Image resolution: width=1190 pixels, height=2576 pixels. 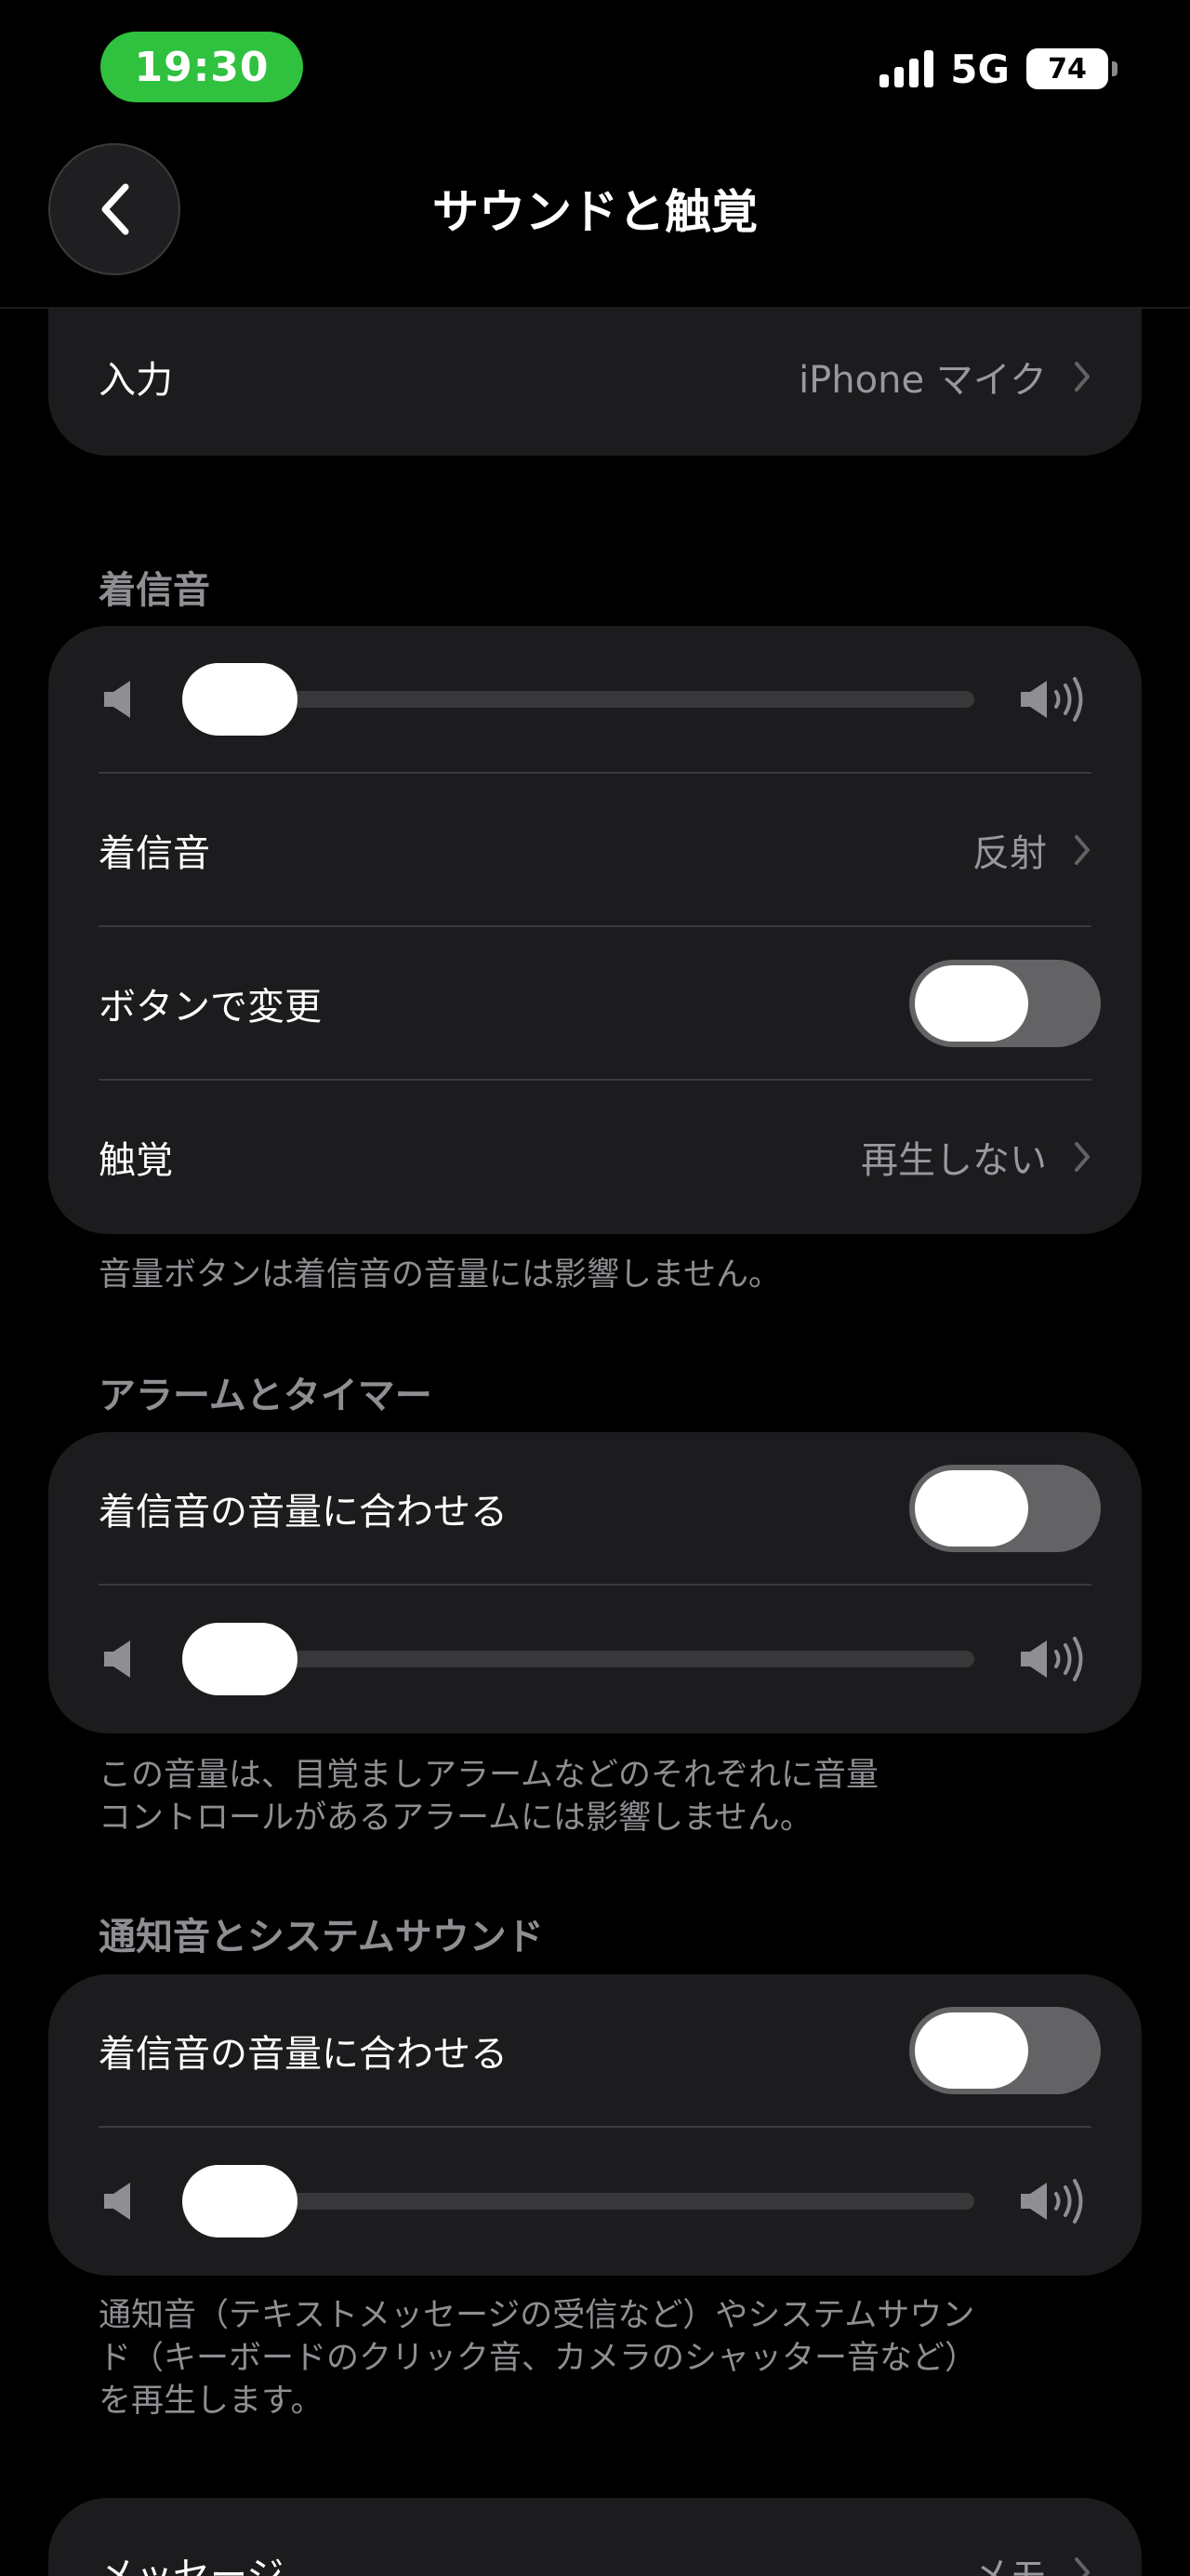 I want to click on alarm-match-toggle, so click(x=1005, y=1508).